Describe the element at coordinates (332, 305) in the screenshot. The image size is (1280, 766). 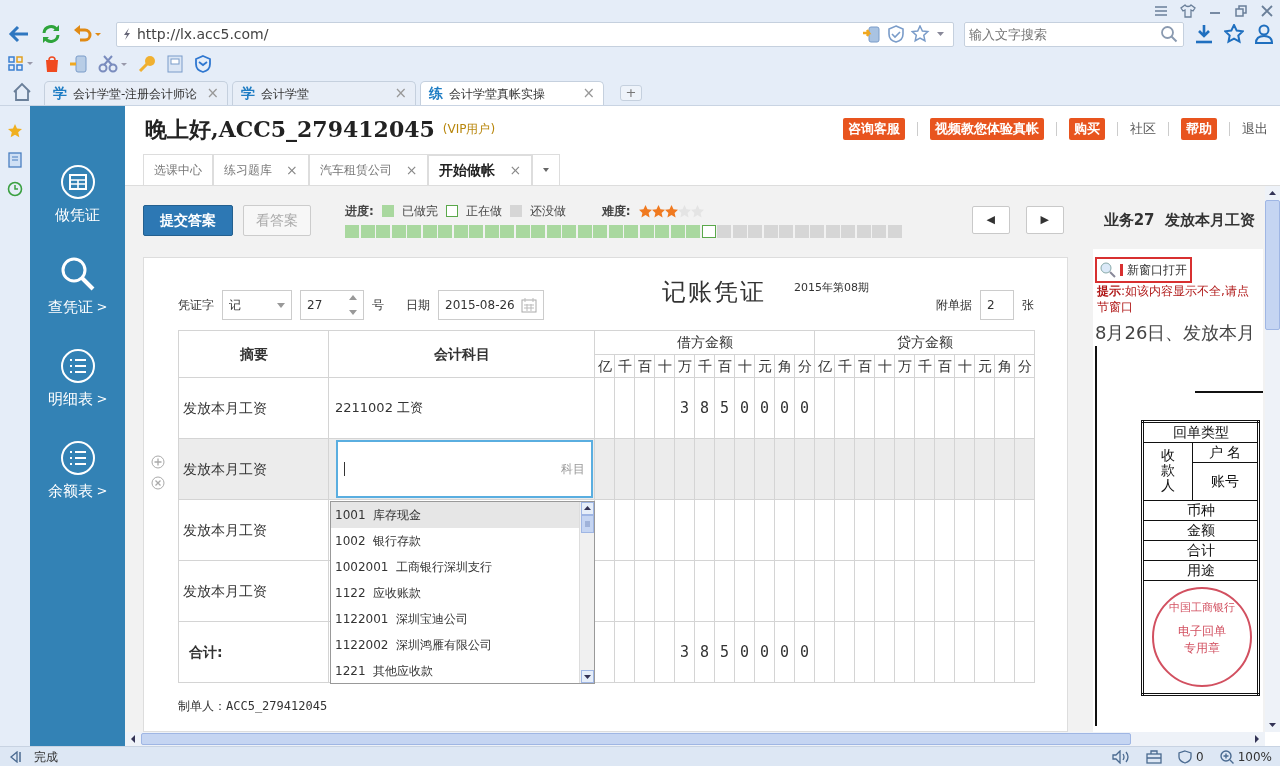
I see `voucher-number-field: 27` at that location.